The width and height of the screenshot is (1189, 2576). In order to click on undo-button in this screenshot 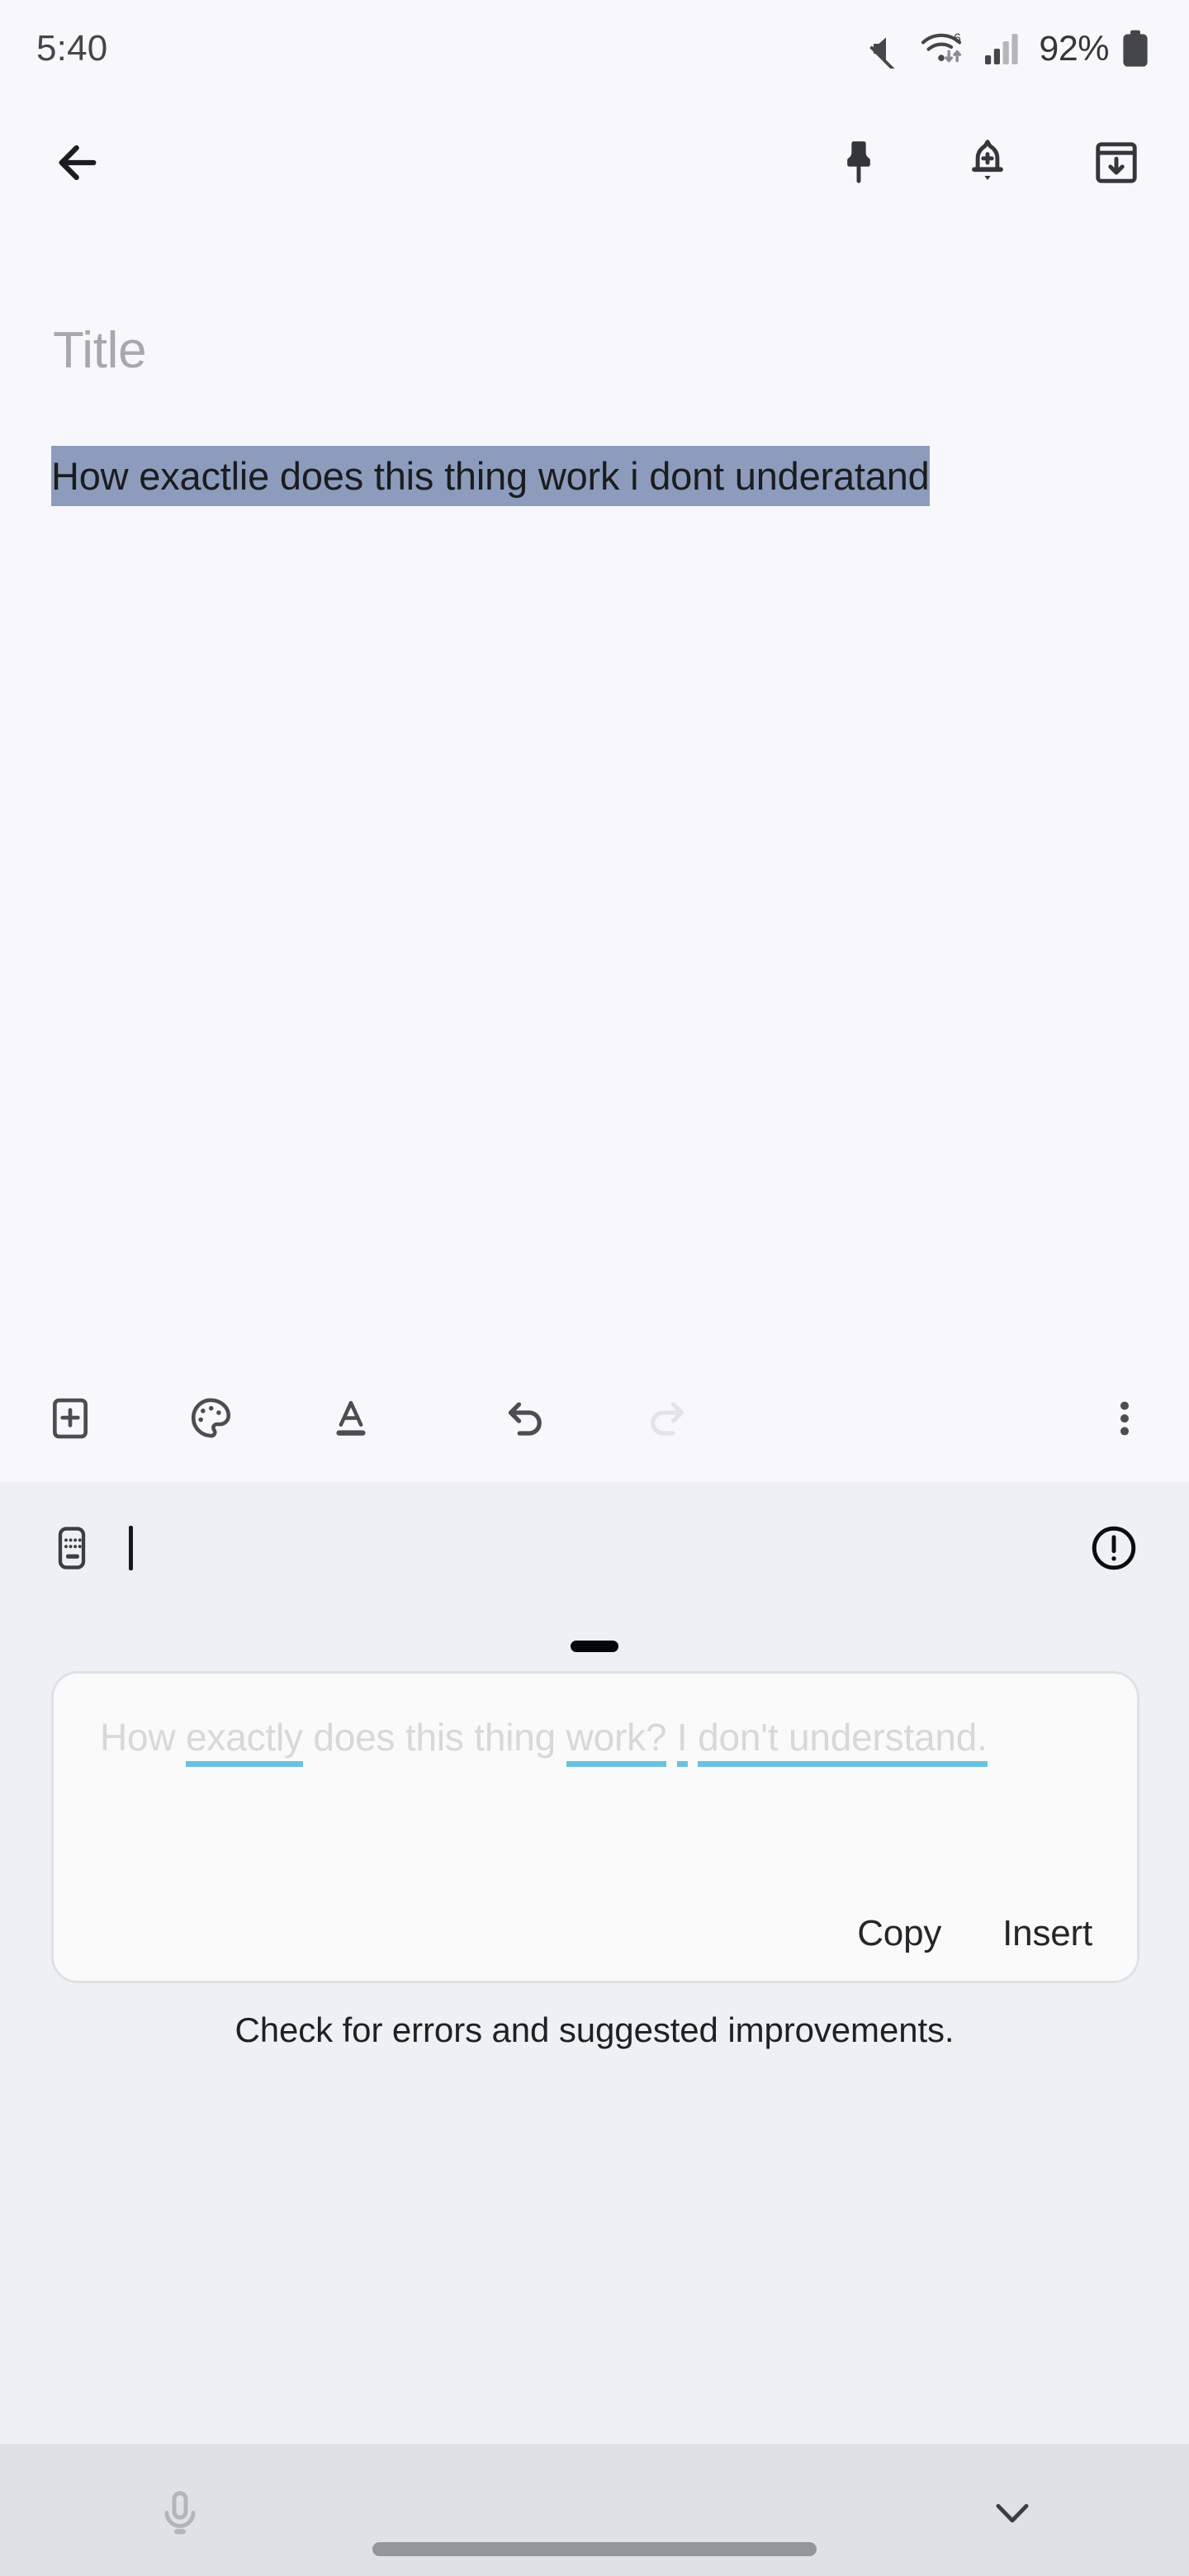, I will do `click(525, 1418)`.